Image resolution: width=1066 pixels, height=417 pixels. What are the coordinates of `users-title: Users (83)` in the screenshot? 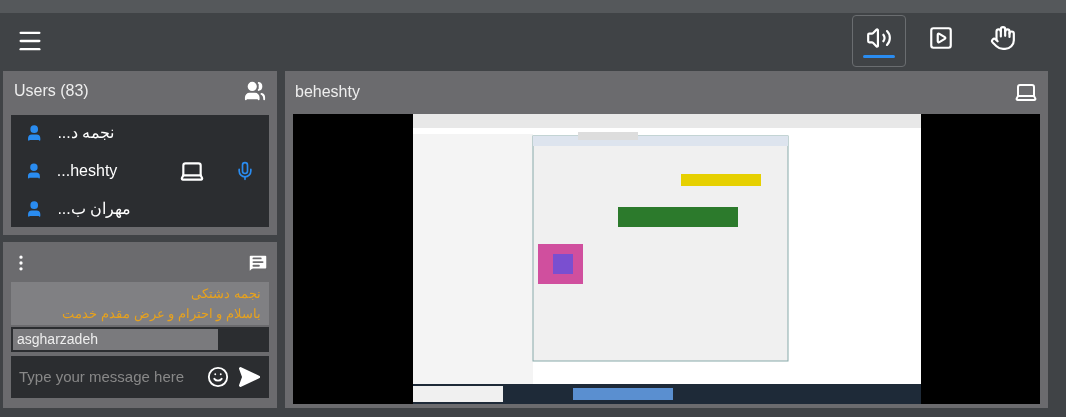 It's located at (51, 91).